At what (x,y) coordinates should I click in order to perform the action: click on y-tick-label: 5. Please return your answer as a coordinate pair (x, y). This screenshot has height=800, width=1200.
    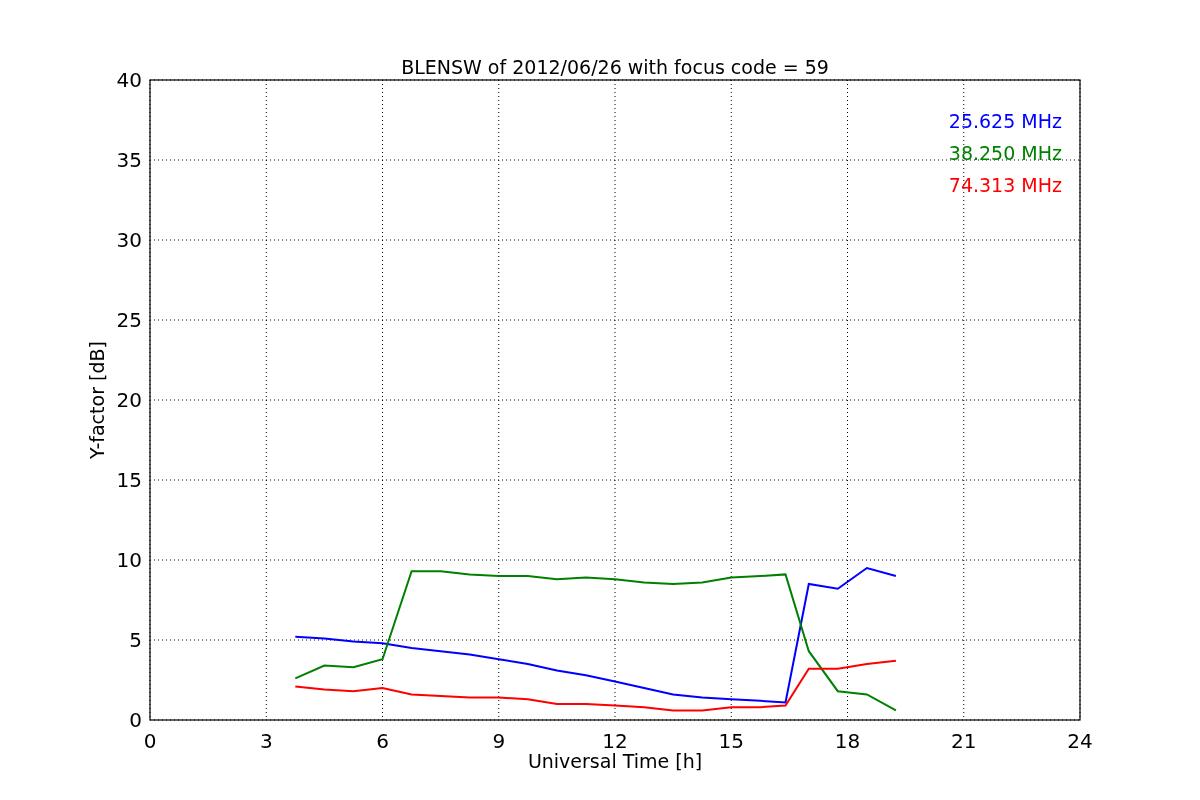
    Looking at the image, I should click on (135, 640).